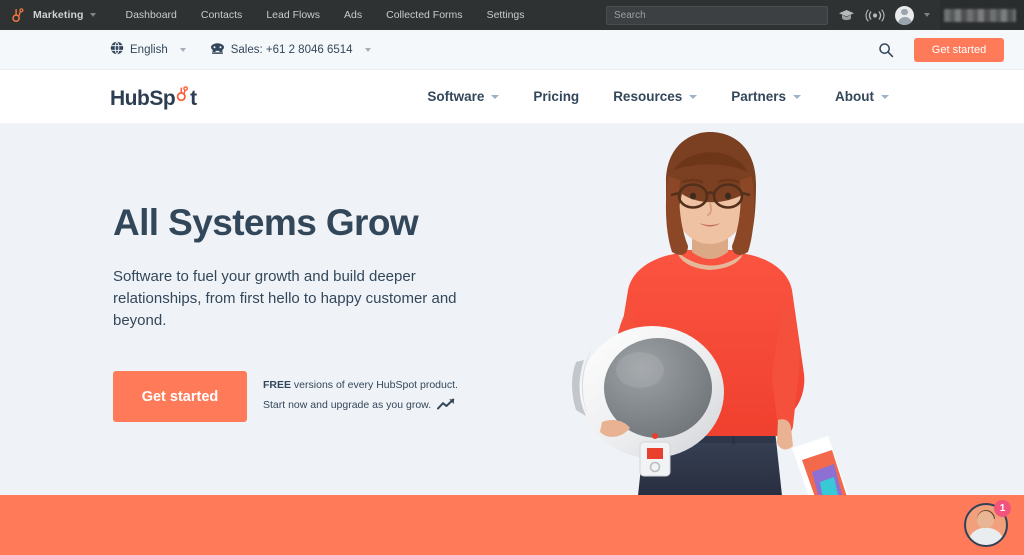  What do you see at coordinates (143, 98) in the screenshot?
I see `hubspot-logo-text-a: HubSp` at bounding box center [143, 98].